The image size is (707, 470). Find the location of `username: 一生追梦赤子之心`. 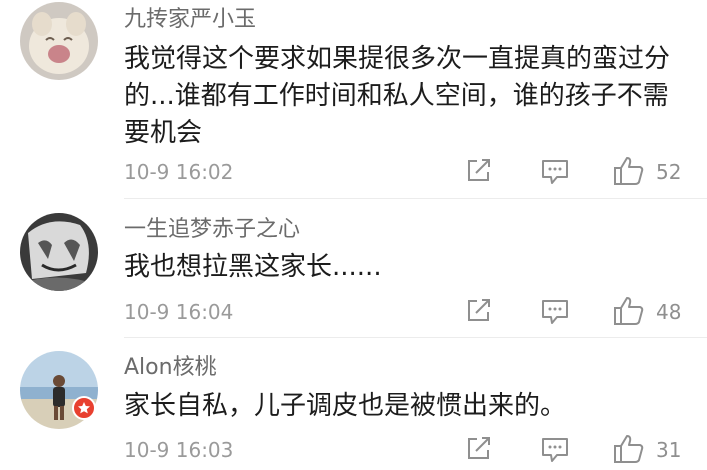

username: 一生追梦赤子之心 is located at coordinates (212, 230).